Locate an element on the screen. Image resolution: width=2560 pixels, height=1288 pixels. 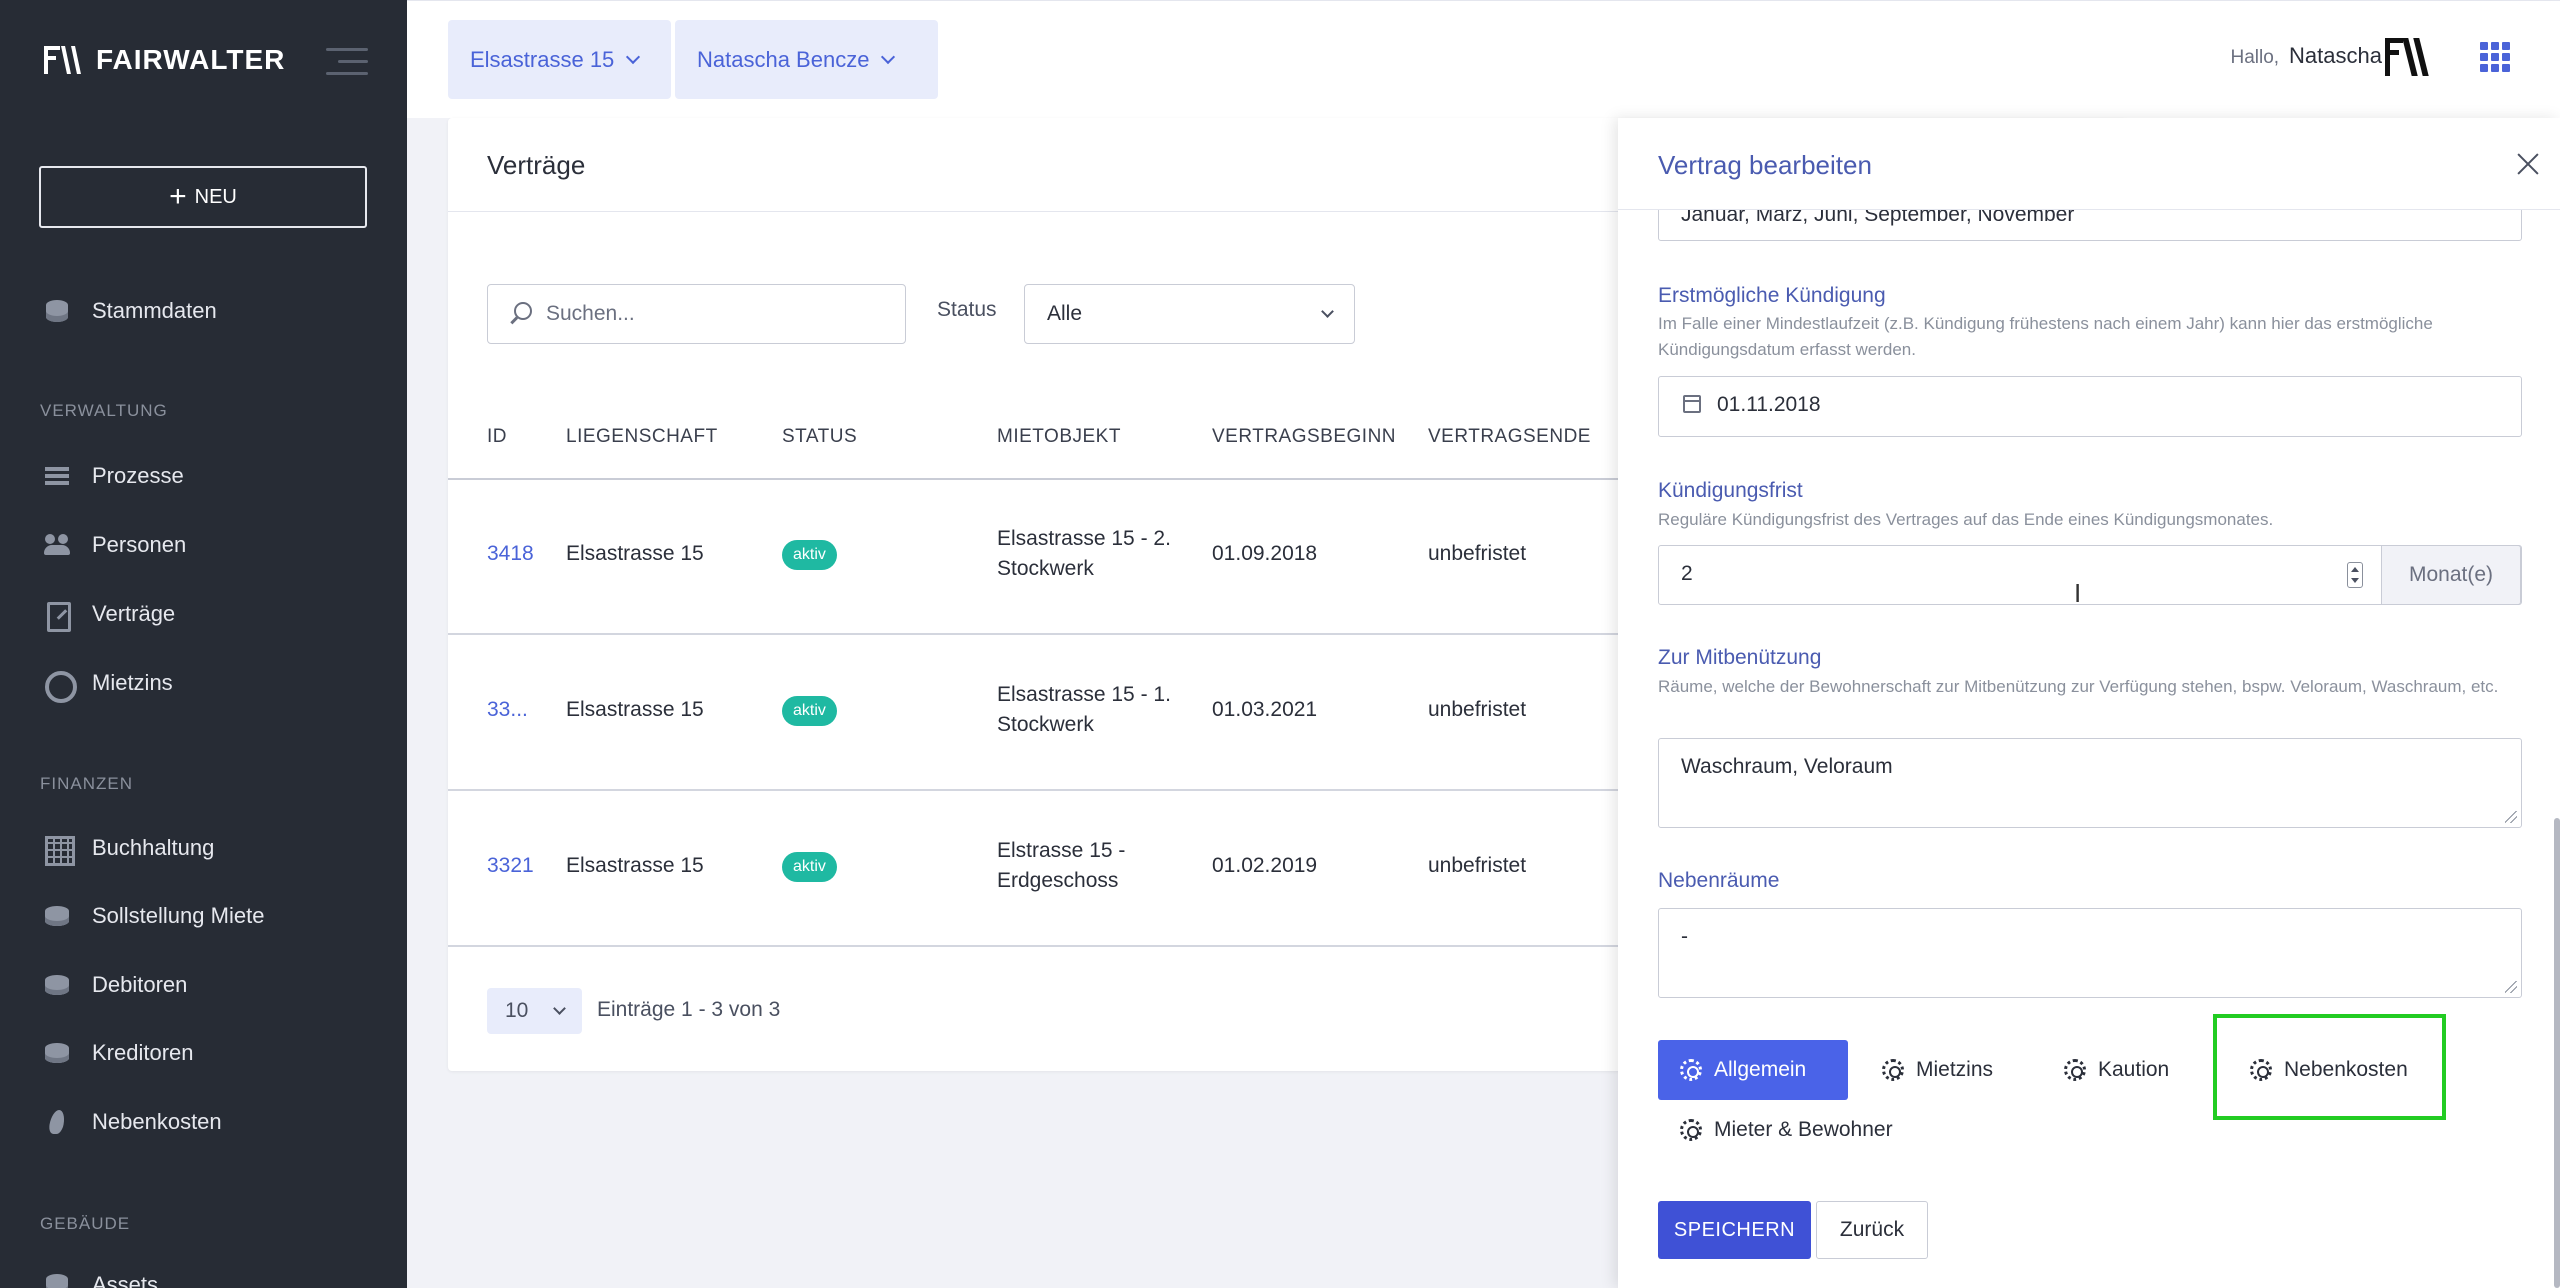
sidebar-item-label: Prozesse is located at coordinates (138, 475).